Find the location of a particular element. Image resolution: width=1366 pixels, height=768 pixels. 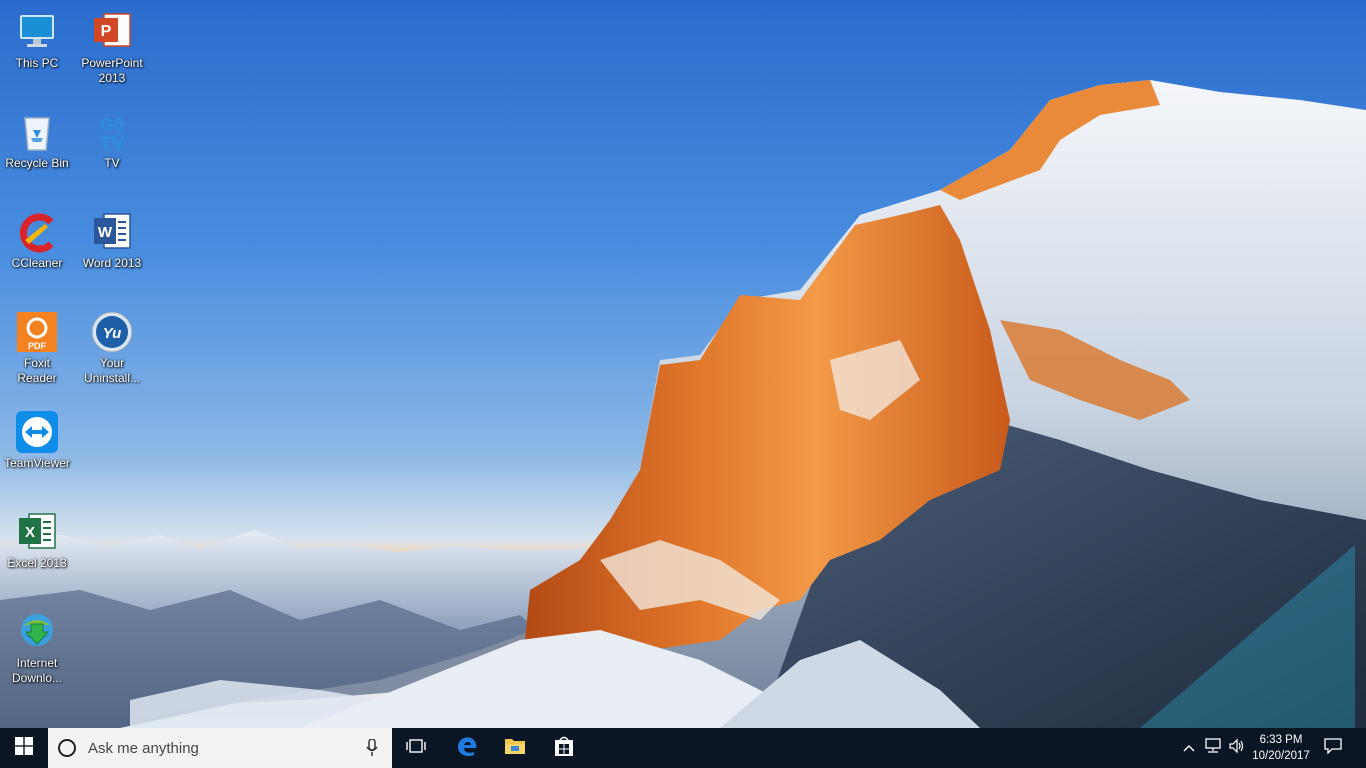

powerpoint-icon: P is located at coordinates (112, 32).